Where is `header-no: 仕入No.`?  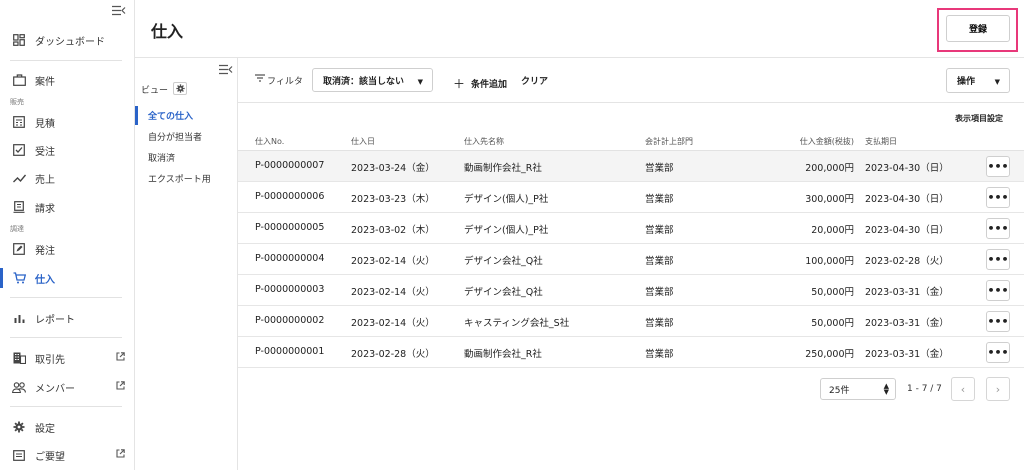 header-no: 仕入No. is located at coordinates (269, 141).